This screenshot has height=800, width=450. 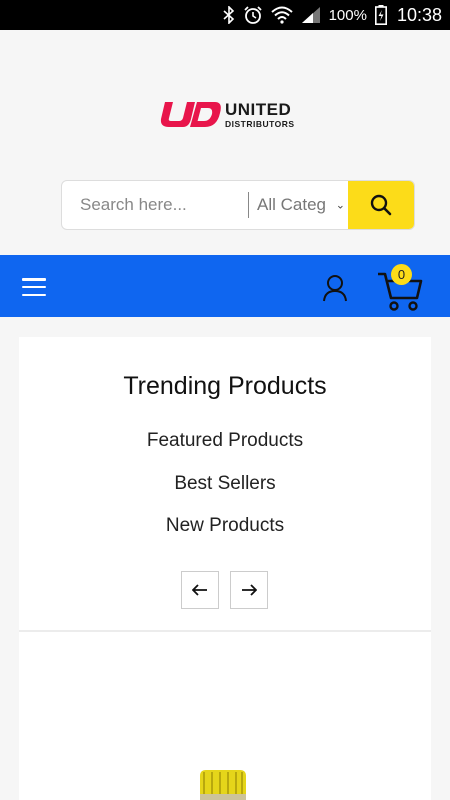 I want to click on arrow-right-icon, so click(x=249, y=590).